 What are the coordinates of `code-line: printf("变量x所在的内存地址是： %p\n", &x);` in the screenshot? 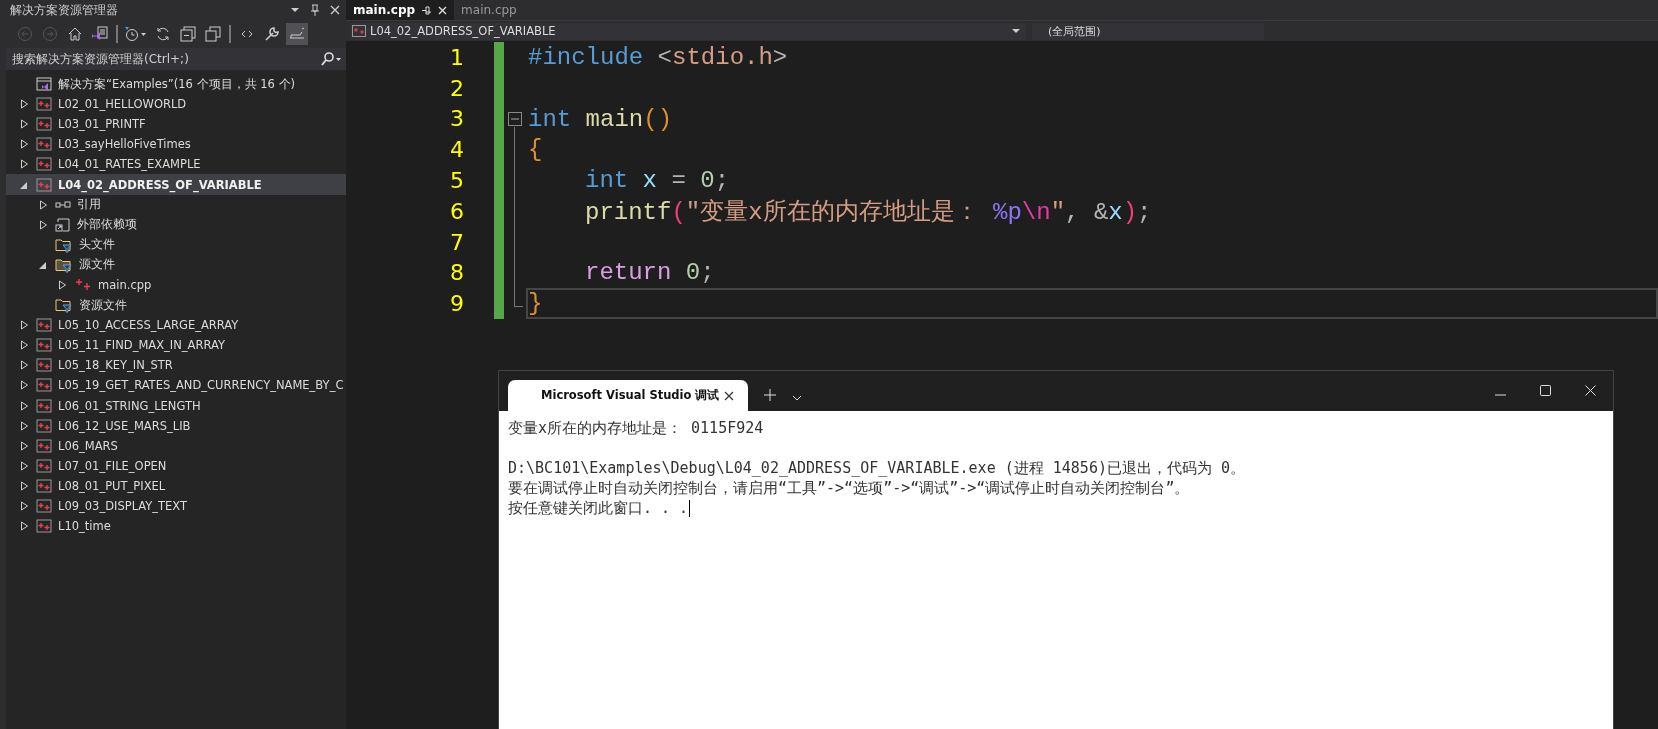 It's located at (868, 213).